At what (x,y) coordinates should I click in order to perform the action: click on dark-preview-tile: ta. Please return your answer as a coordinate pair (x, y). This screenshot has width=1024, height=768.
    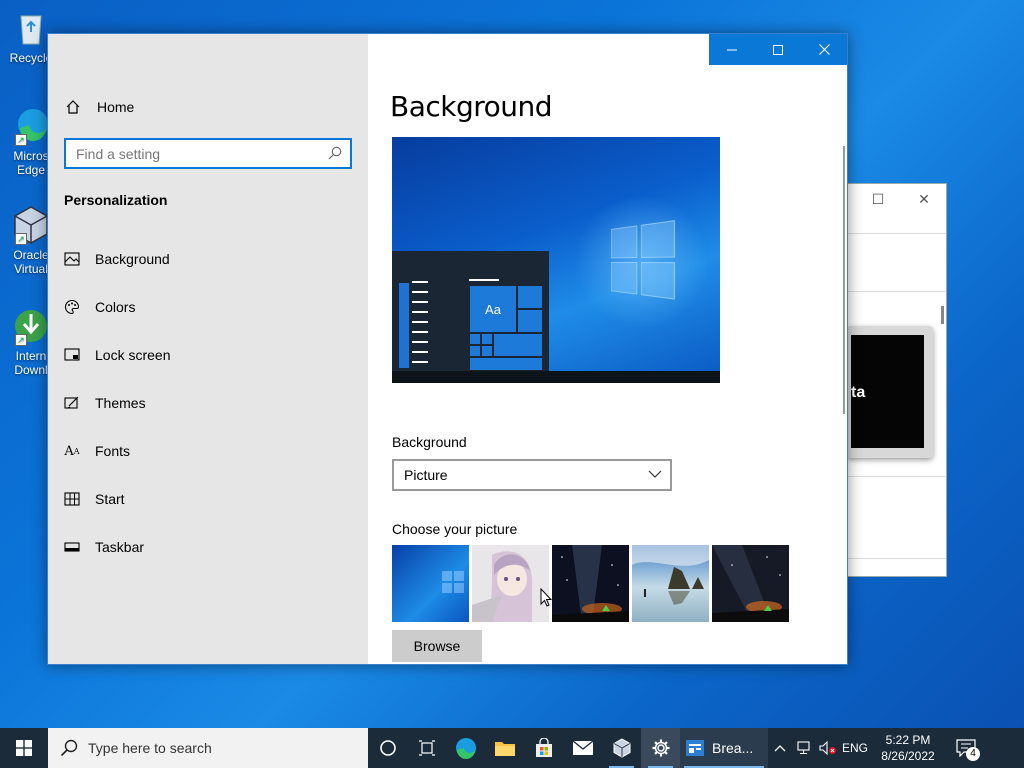
    Looking at the image, I should click on (890, 392).